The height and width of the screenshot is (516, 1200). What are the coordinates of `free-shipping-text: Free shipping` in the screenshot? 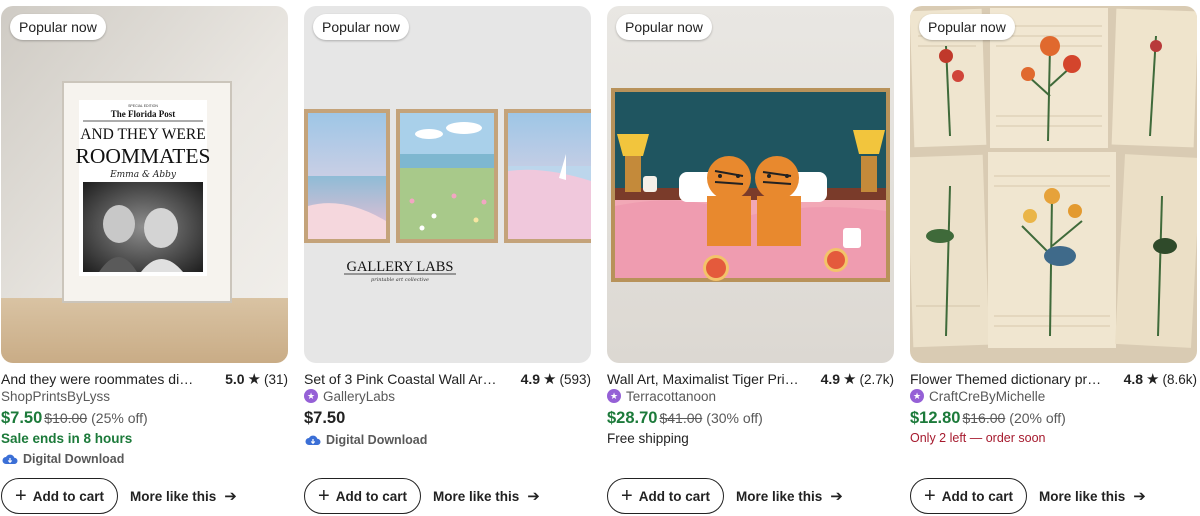 It's located at (648, 438).